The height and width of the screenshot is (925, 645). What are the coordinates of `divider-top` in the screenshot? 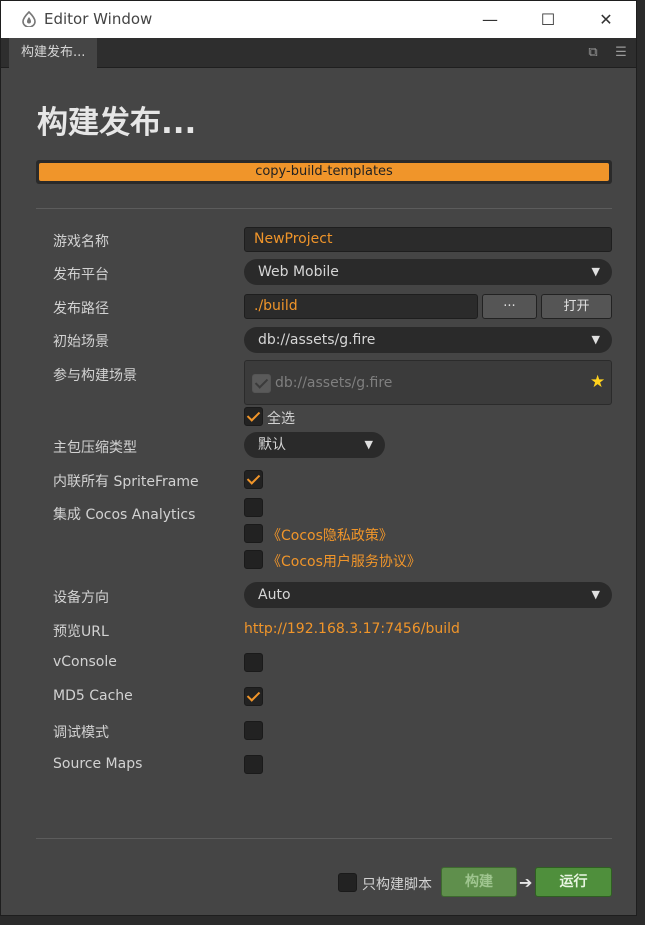 It's located at (324, 208).